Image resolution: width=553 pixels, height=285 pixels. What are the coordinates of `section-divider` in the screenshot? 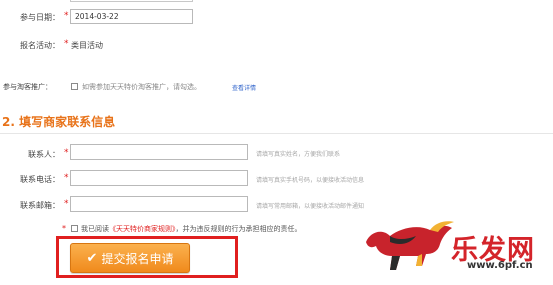 It's located at (276, 133).